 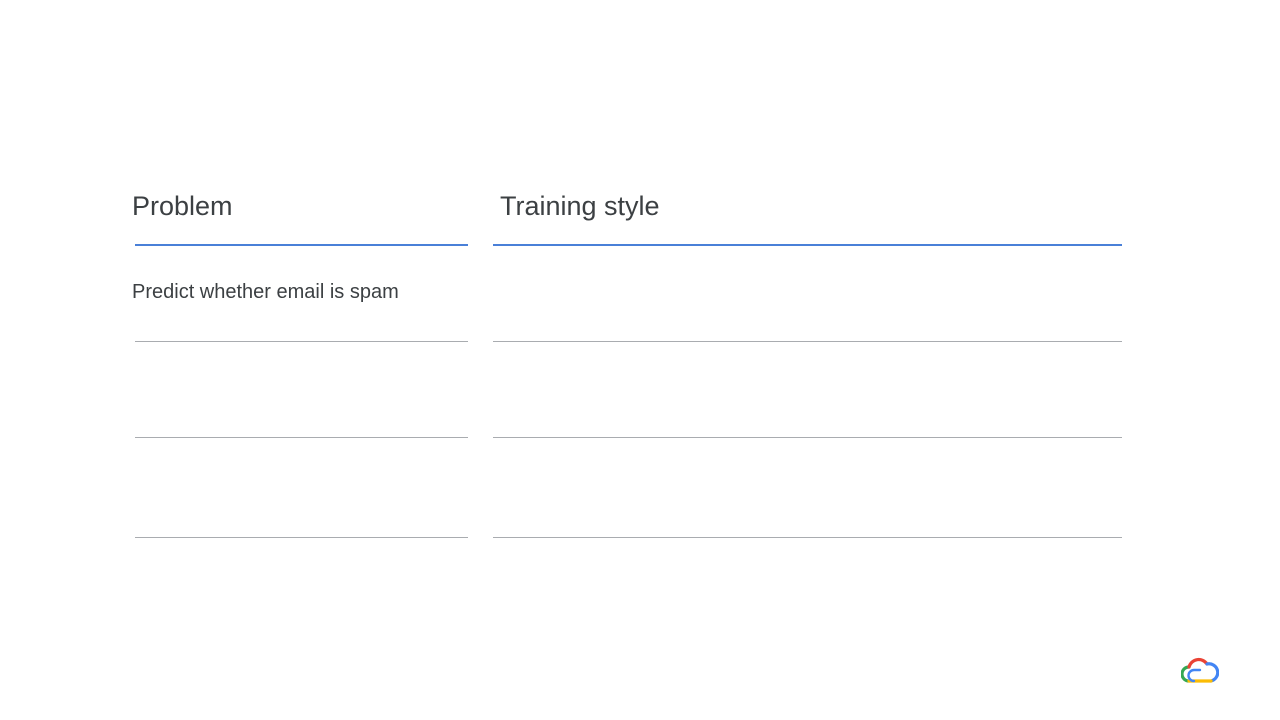 I want to click on row-1-problem-cell: Predict whether email is spam, so click(x=265, y=292).